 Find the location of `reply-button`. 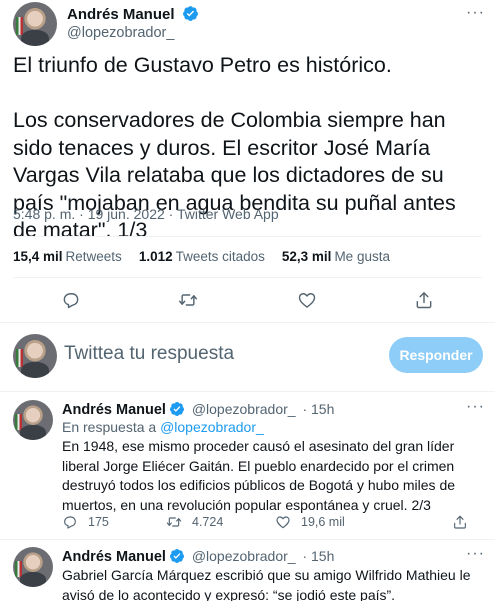

reply-button is located at coordinates (71, 300).